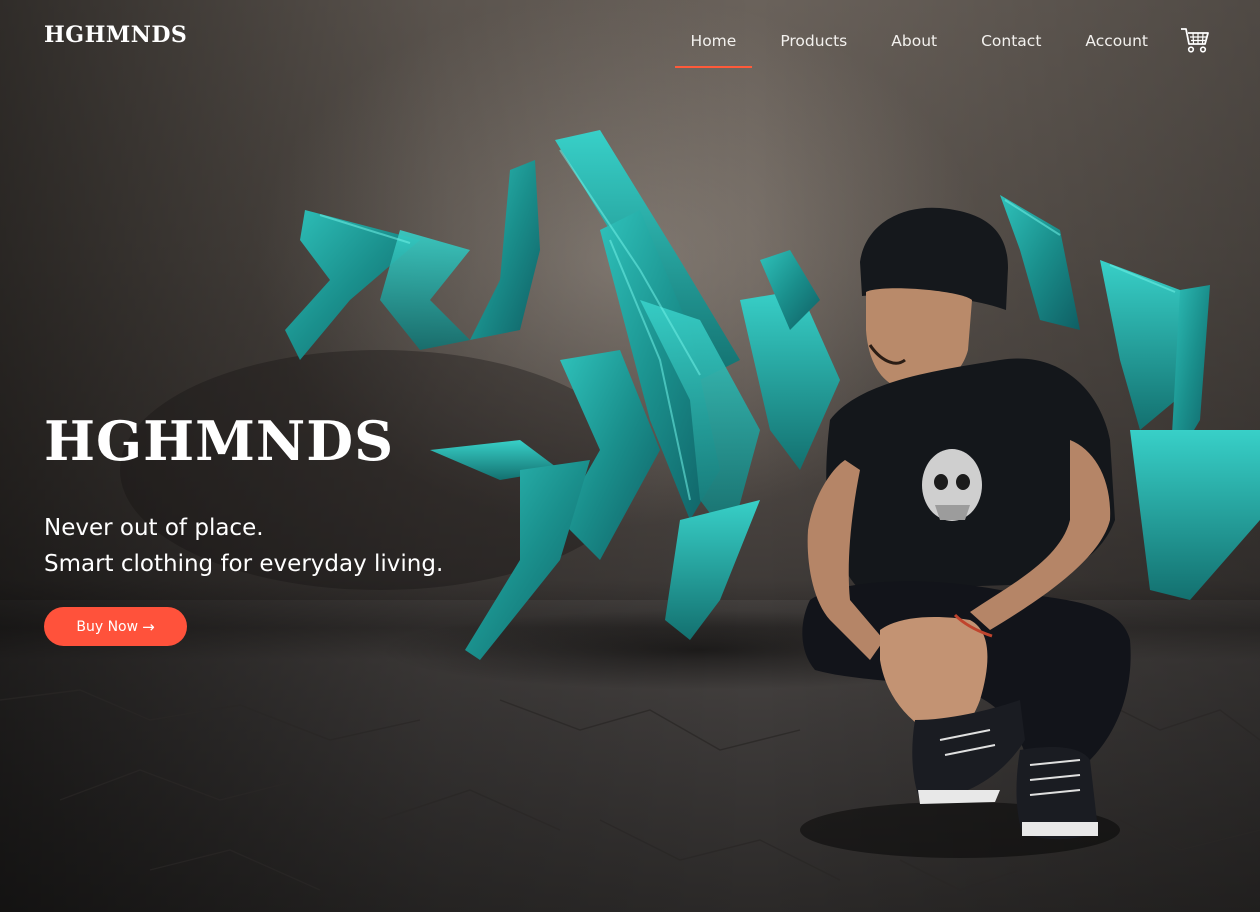 The height and width of the screenshot is (912, 1260). What do you see at coordinates (914, 46) in the screenshot?
I see `nav-about: About` at bounding box center [914, 46].